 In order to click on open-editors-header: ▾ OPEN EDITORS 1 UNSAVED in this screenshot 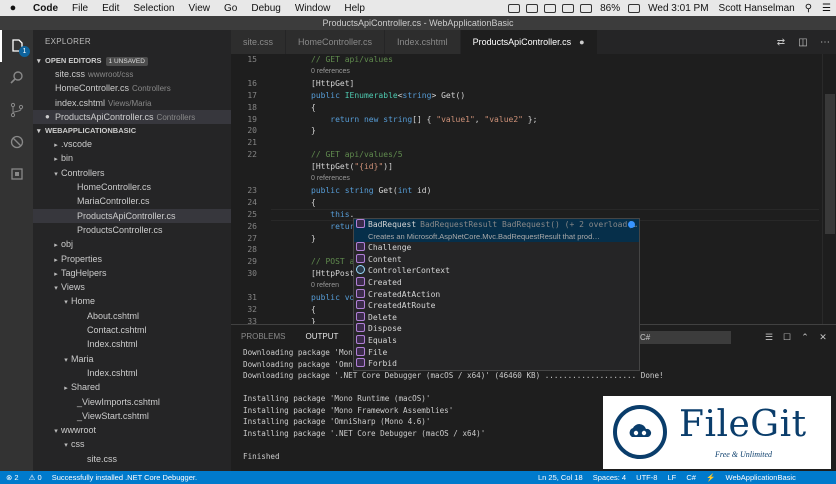, I will do `click(132, 60)`.